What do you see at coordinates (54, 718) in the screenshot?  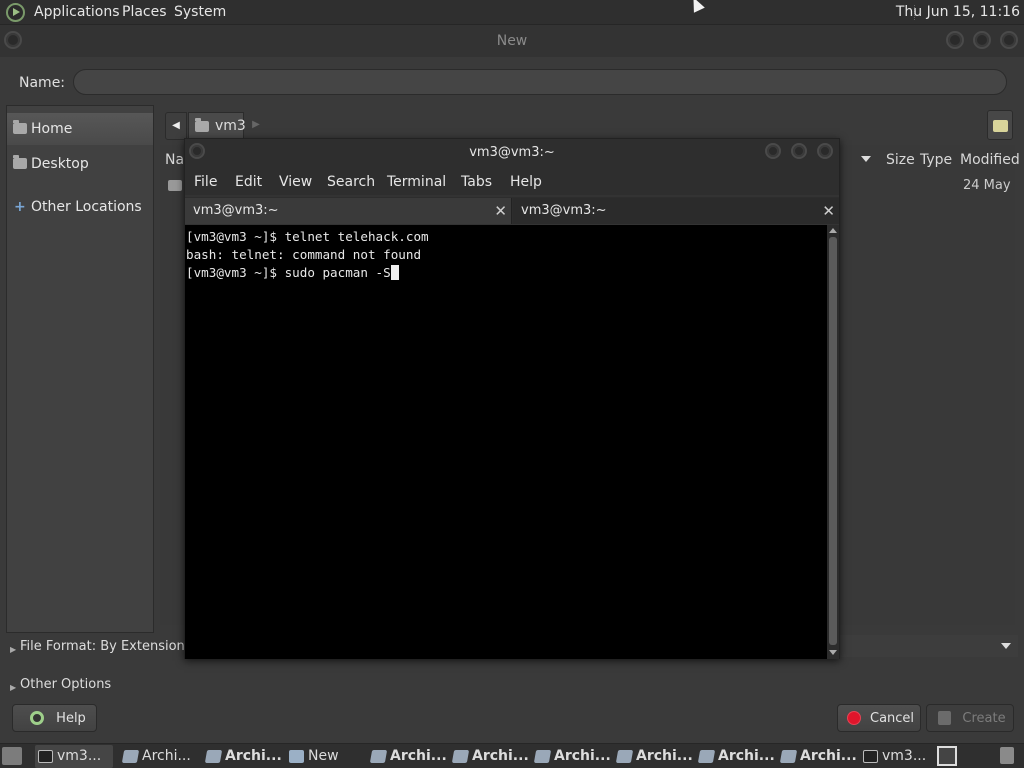 I see `help-button: Help` at bounding box center [54, 718].